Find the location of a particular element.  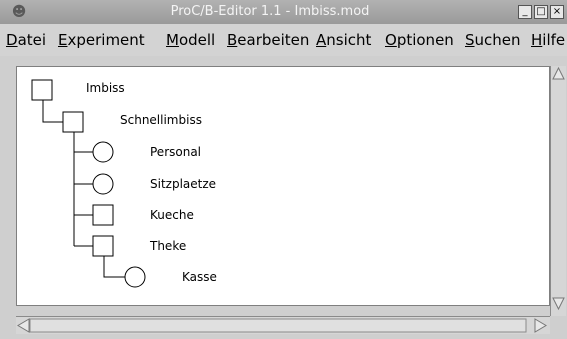

node-imbiss-label: Imbiss is located at coordinates (105, 88).